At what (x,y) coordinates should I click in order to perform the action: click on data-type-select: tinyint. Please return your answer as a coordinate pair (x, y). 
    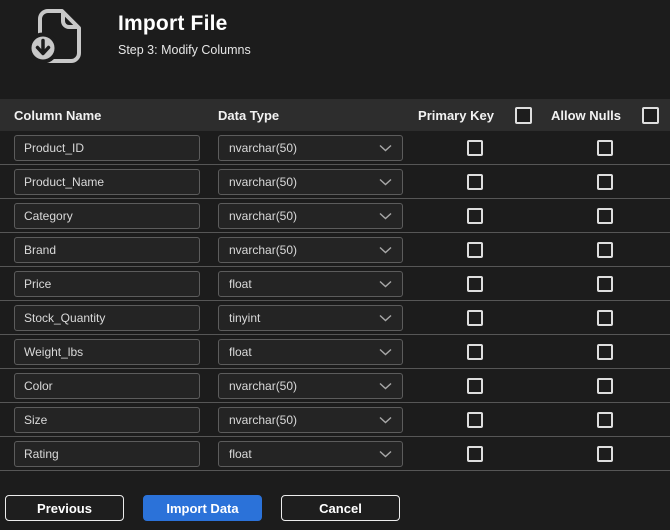
    Looking at the image, I should click on (310, 317).